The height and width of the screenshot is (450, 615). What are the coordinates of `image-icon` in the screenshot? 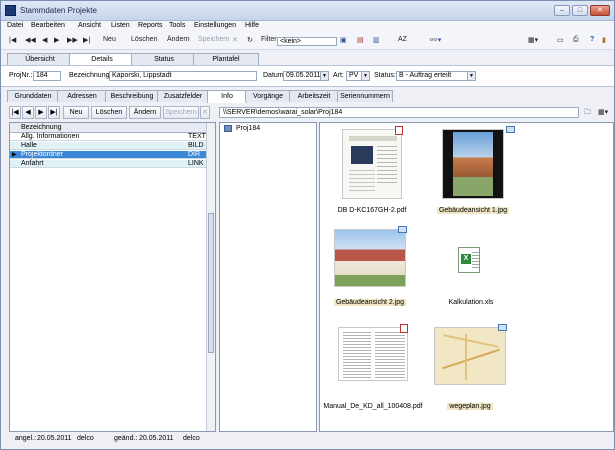 It's located at (502, 327).